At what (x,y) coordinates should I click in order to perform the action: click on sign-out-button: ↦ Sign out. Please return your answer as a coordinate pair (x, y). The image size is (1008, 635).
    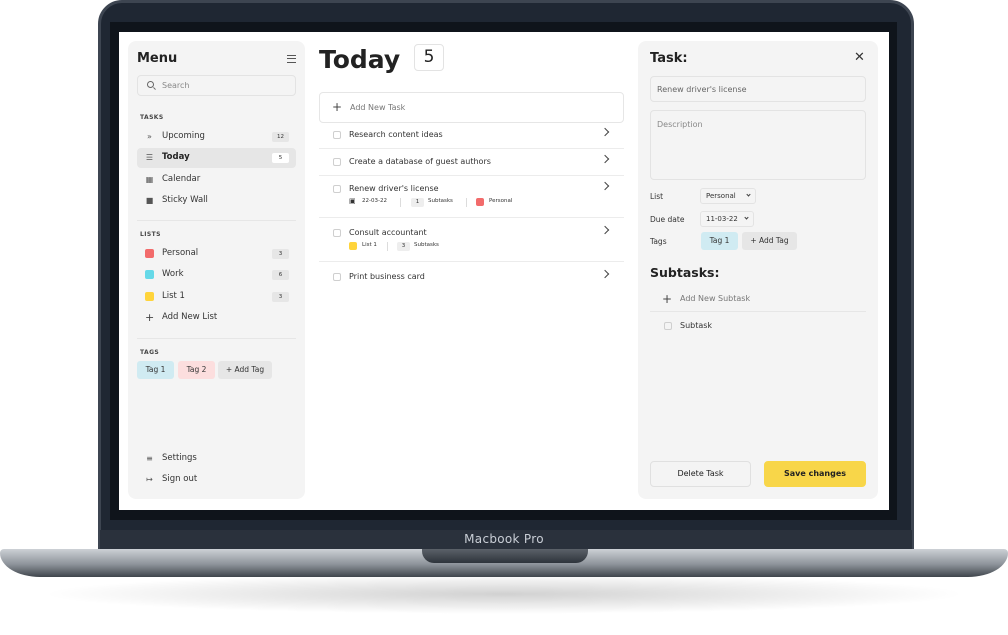
    Looking at the image, I should click on (216, 480).